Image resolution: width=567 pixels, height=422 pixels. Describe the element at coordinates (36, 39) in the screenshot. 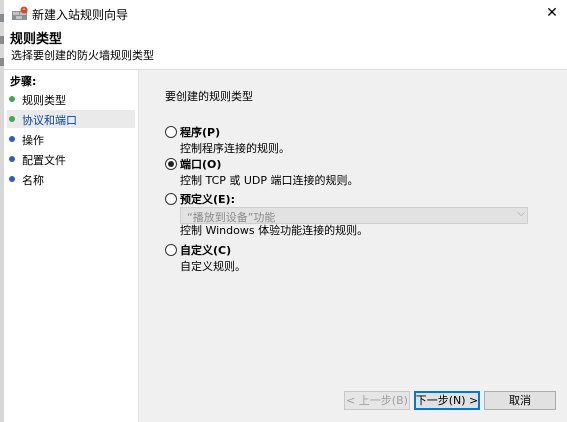

I see `page-title: 规则类型` at that location.